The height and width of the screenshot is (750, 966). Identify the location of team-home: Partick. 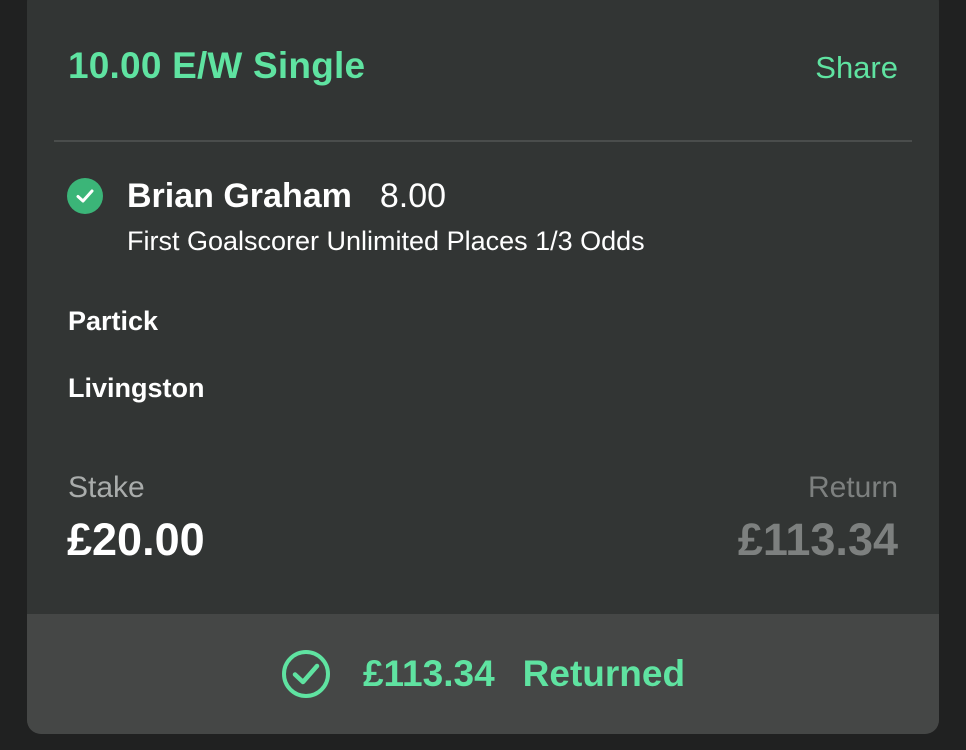
(113, 321).